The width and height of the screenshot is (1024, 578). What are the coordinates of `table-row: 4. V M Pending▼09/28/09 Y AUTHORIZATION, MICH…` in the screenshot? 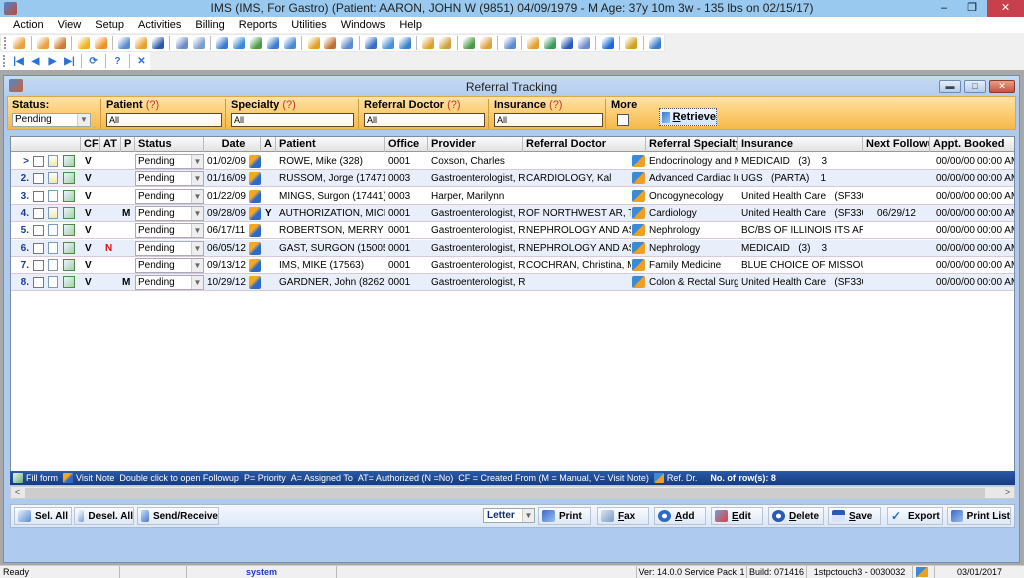 It's located at (512, 213).